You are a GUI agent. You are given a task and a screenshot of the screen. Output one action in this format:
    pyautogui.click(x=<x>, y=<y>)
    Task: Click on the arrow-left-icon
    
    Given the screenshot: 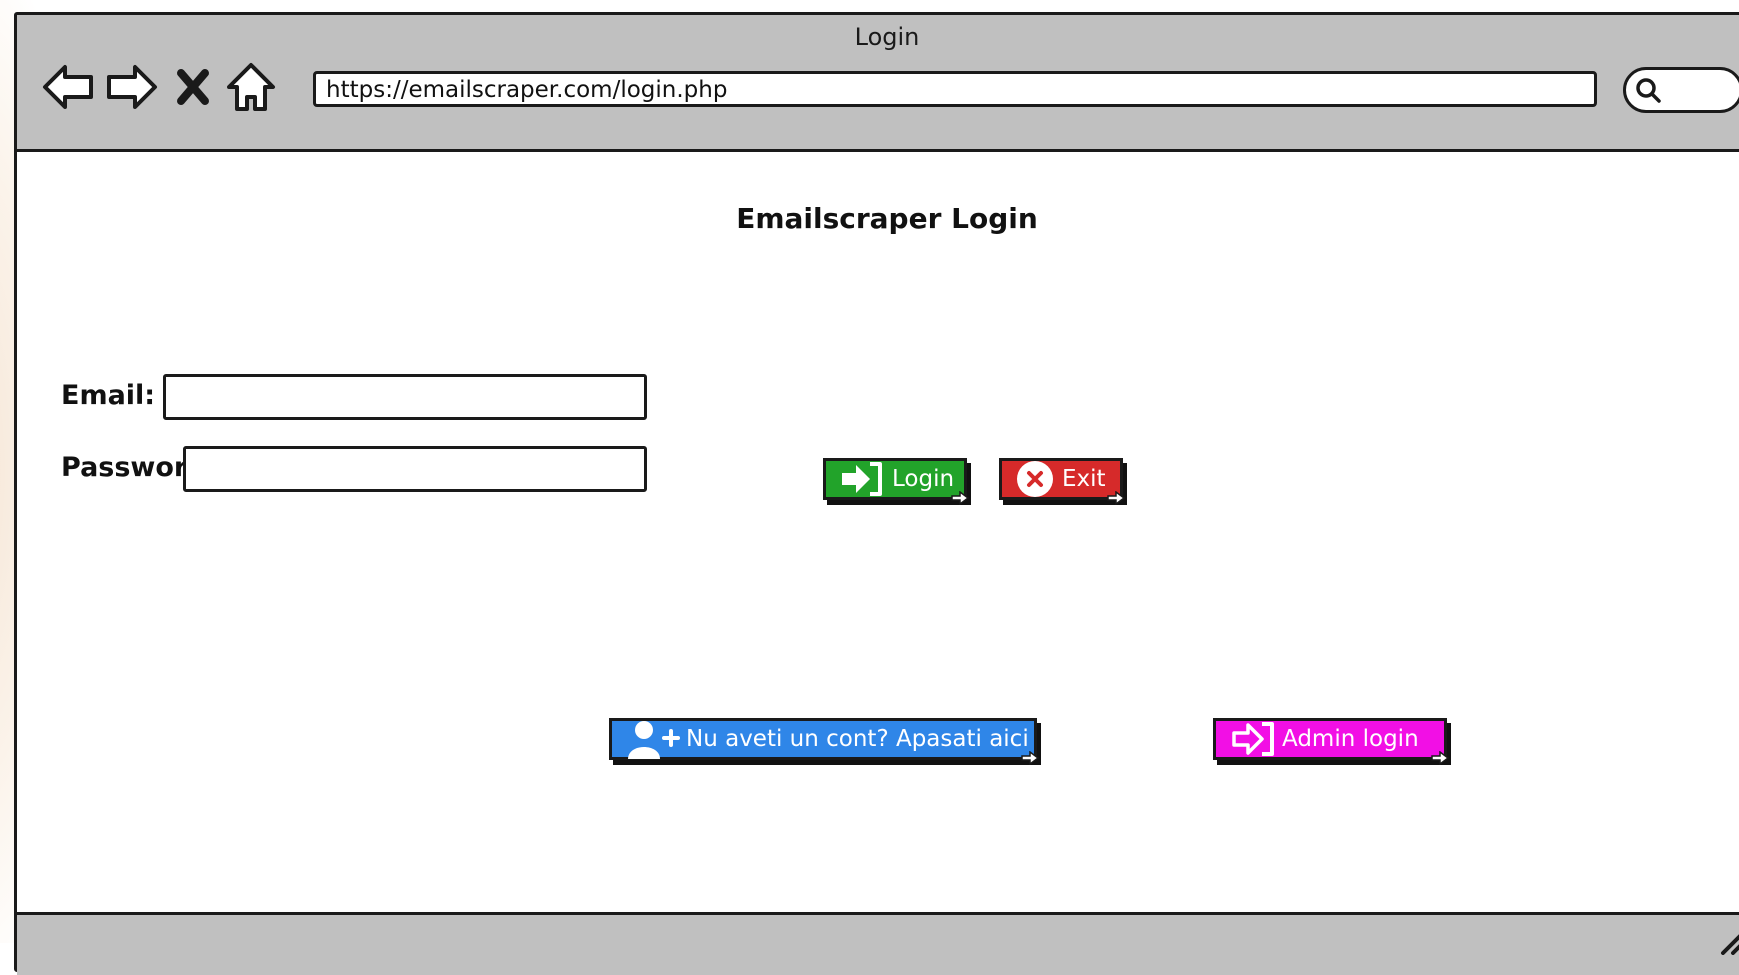 What is the action you would take?
    pyautogui.click(x=68, y=87)
    